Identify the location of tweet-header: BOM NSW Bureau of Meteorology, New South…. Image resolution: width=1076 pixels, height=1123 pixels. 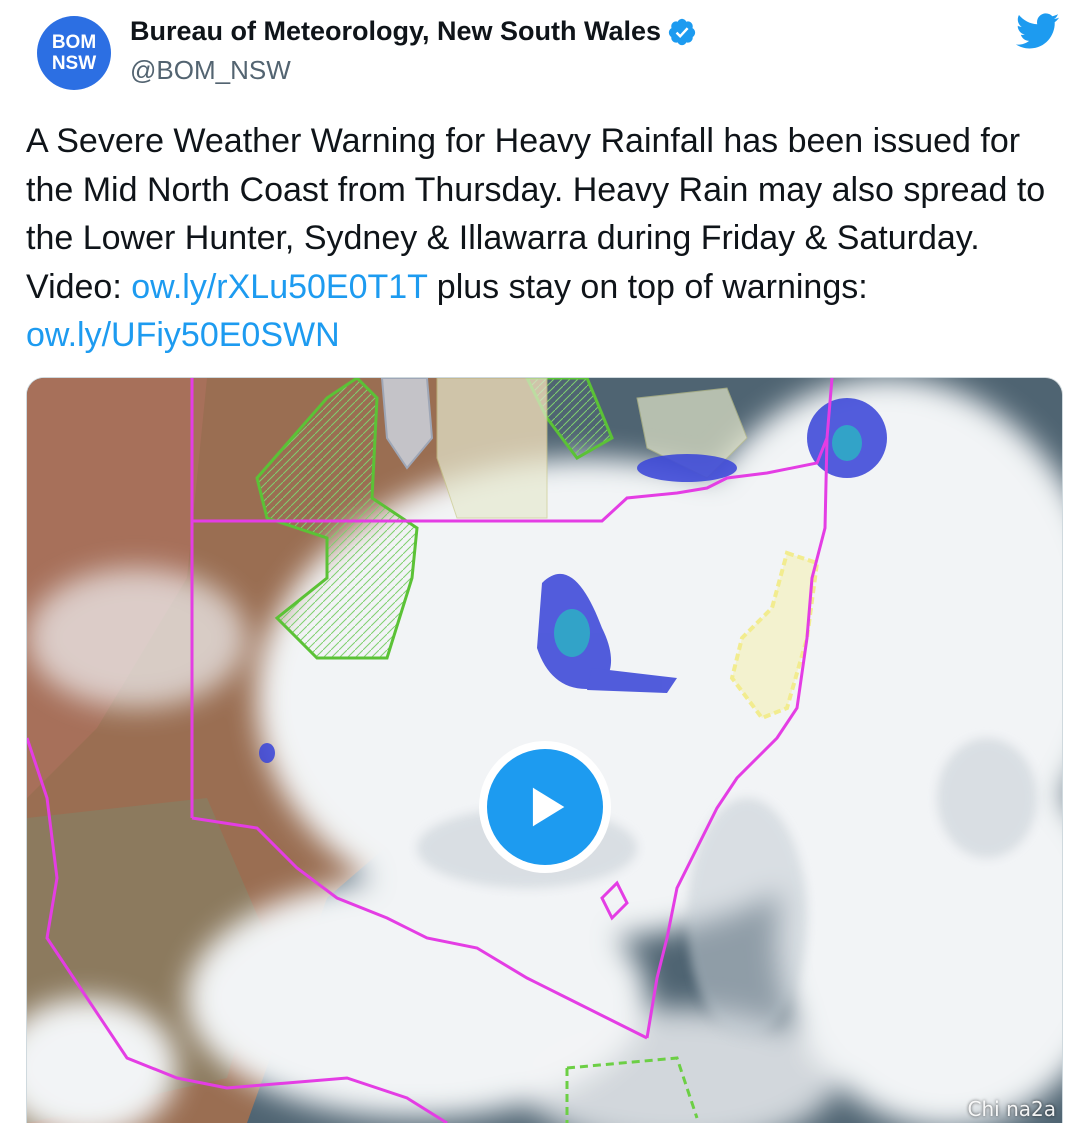
(538, 50).